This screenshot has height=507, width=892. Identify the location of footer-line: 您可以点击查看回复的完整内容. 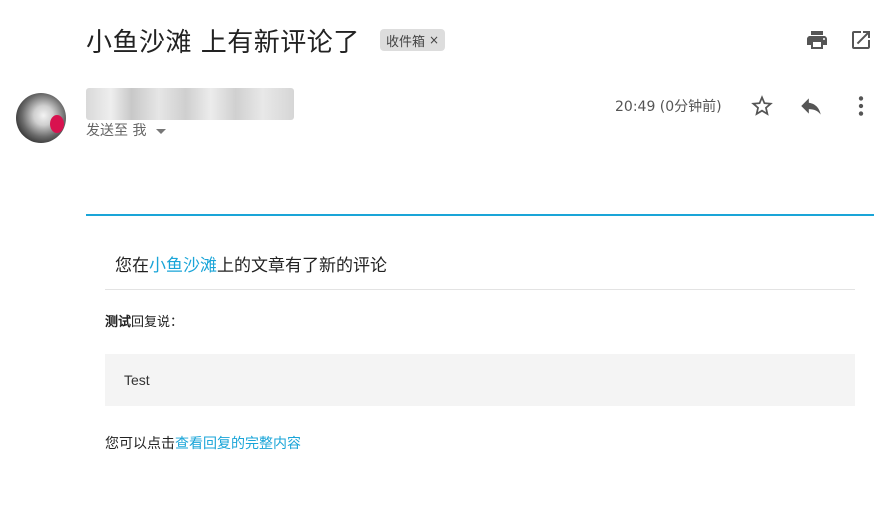
(203, 443).